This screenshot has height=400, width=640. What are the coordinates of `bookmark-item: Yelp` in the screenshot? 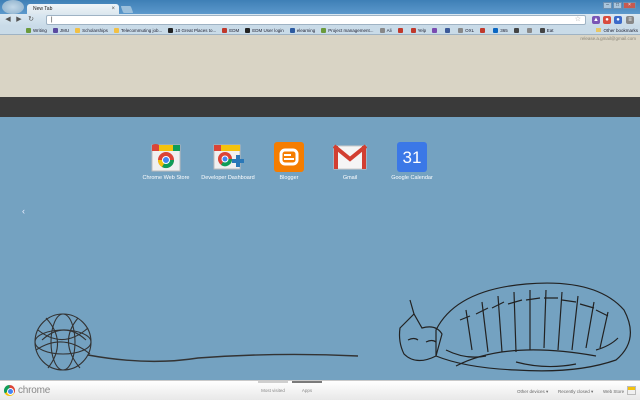 It's located at (419, 30).